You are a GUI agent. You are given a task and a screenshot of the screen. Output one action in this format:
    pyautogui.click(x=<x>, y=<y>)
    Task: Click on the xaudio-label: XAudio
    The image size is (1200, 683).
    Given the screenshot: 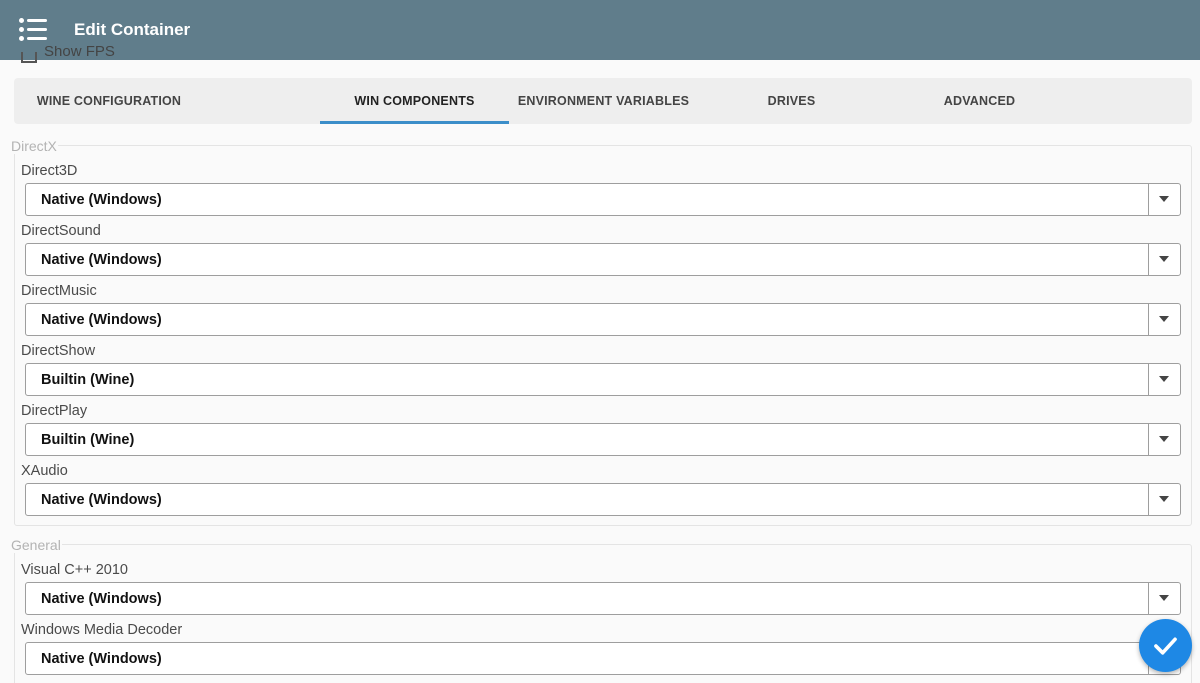 What is the action you would take?
    pyautogui.click(x=44, y=471)
    